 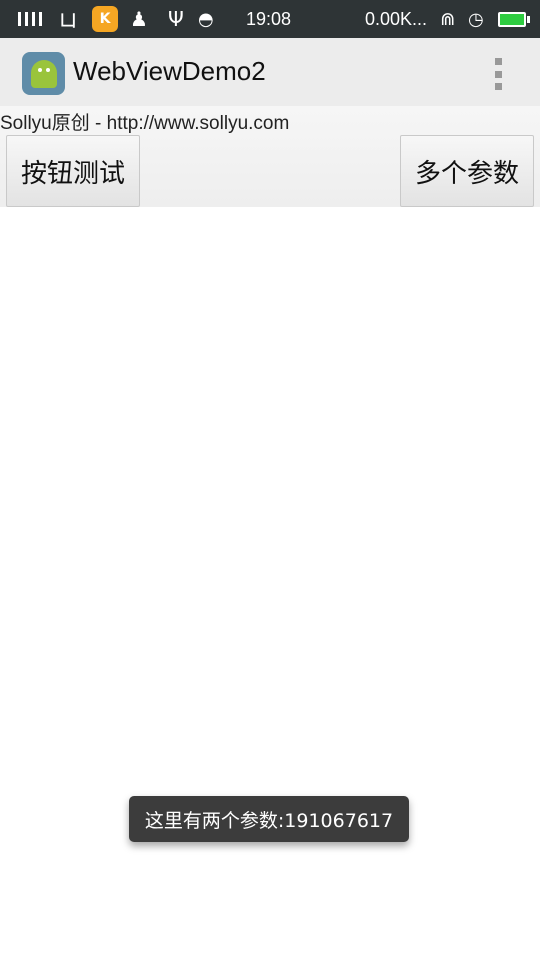 I want to click on status-bar: 凵 K ♟ Ψ ◓ 19:08 0.00K... ⋒ ◷, so click(x=270, y=19).